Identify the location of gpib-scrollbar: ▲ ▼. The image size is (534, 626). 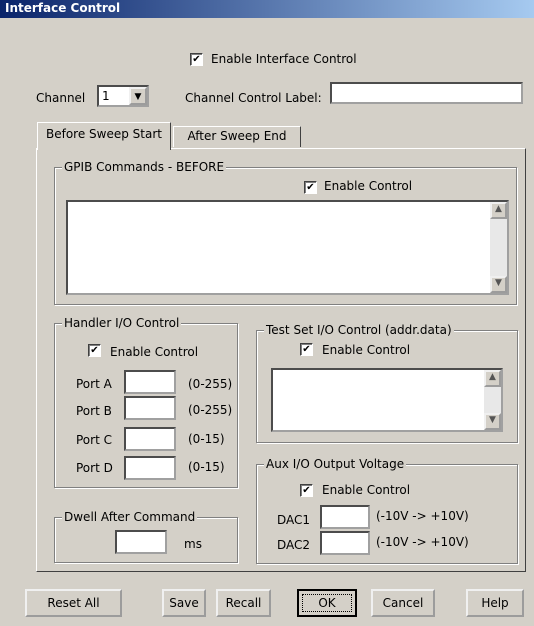
(498, 247).